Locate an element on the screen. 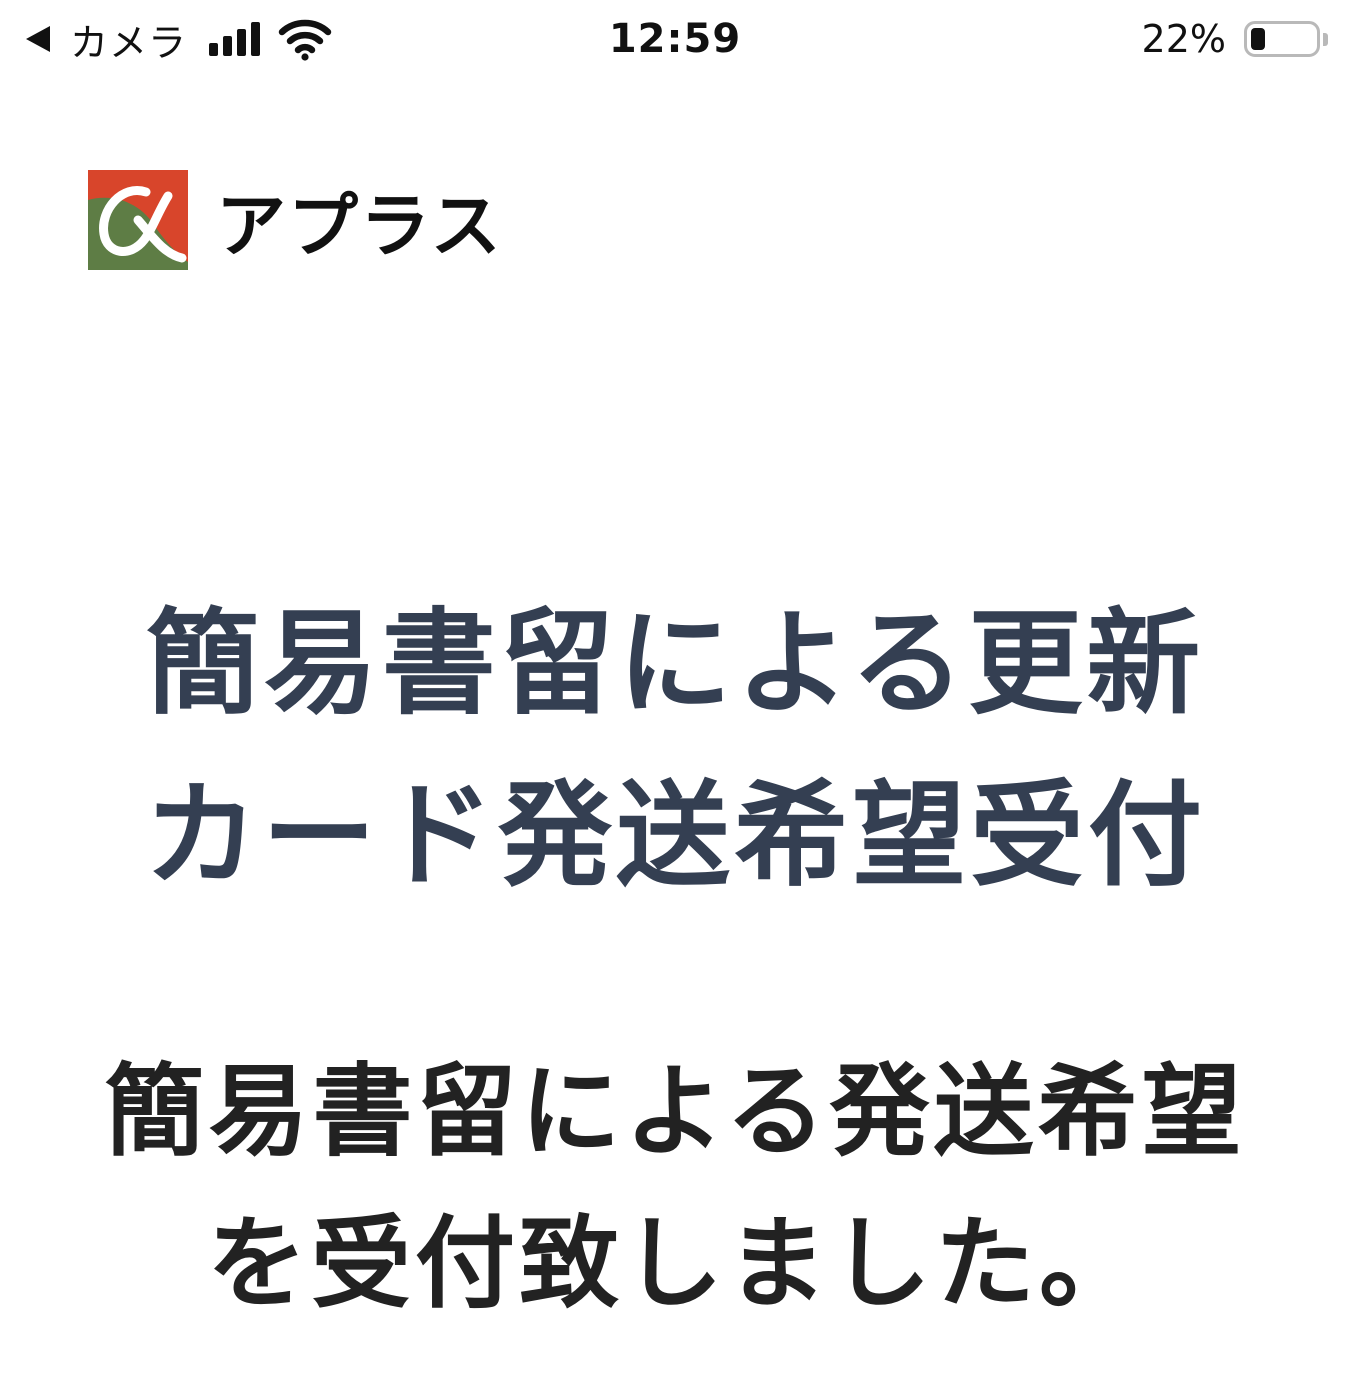 The height and width of the screenshot is (1386, 1350). battery-percent: 22% is located at coordinates (1183, 39).